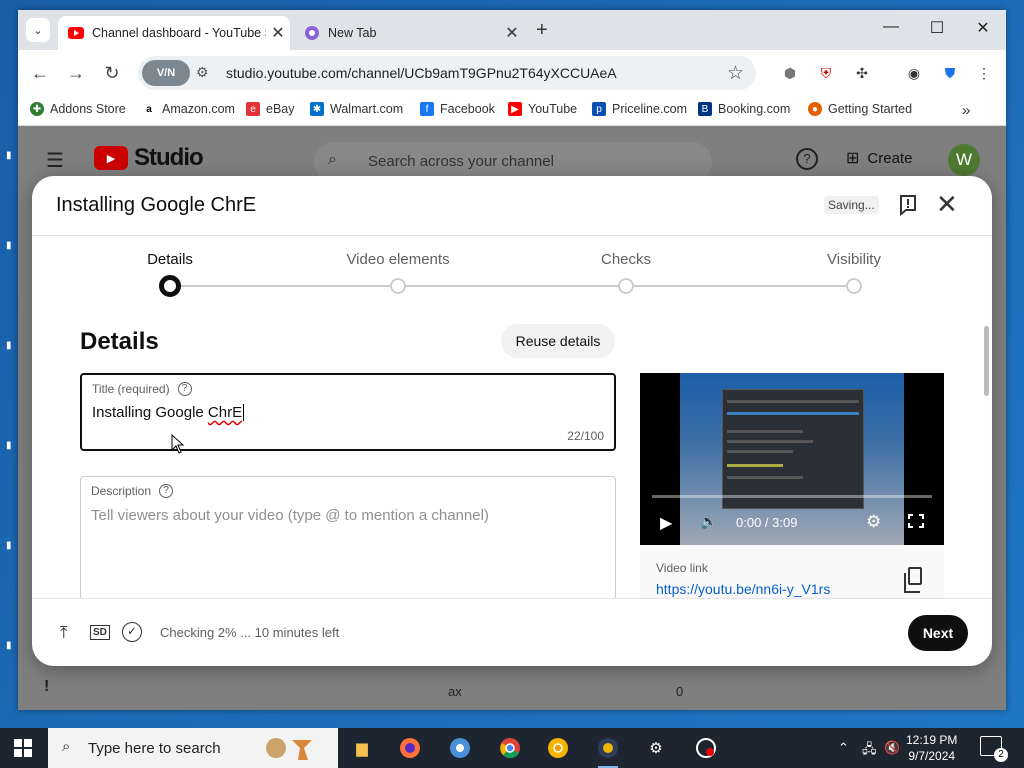  What do you see at coordinates (100, 632) in the screenshot?
I see `sd-quality-icon: SD` at bounding box center [100, 632].